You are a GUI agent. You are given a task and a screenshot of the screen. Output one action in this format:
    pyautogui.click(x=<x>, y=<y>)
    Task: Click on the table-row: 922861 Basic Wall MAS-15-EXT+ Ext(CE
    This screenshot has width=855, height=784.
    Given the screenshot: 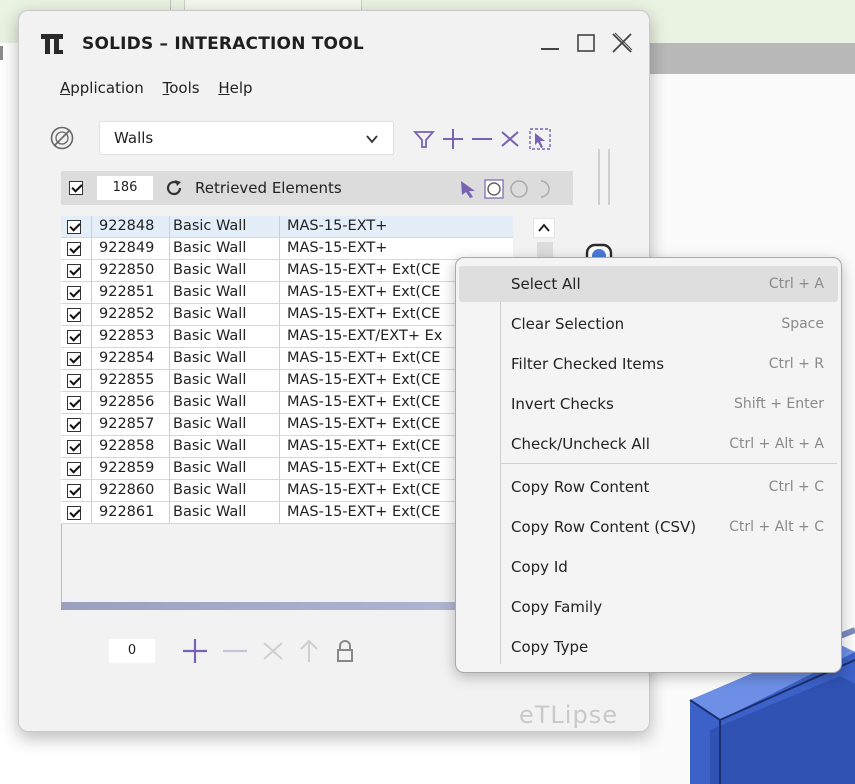 What is the action you would take?
    pyautogui.click(x=287, y=513)
    